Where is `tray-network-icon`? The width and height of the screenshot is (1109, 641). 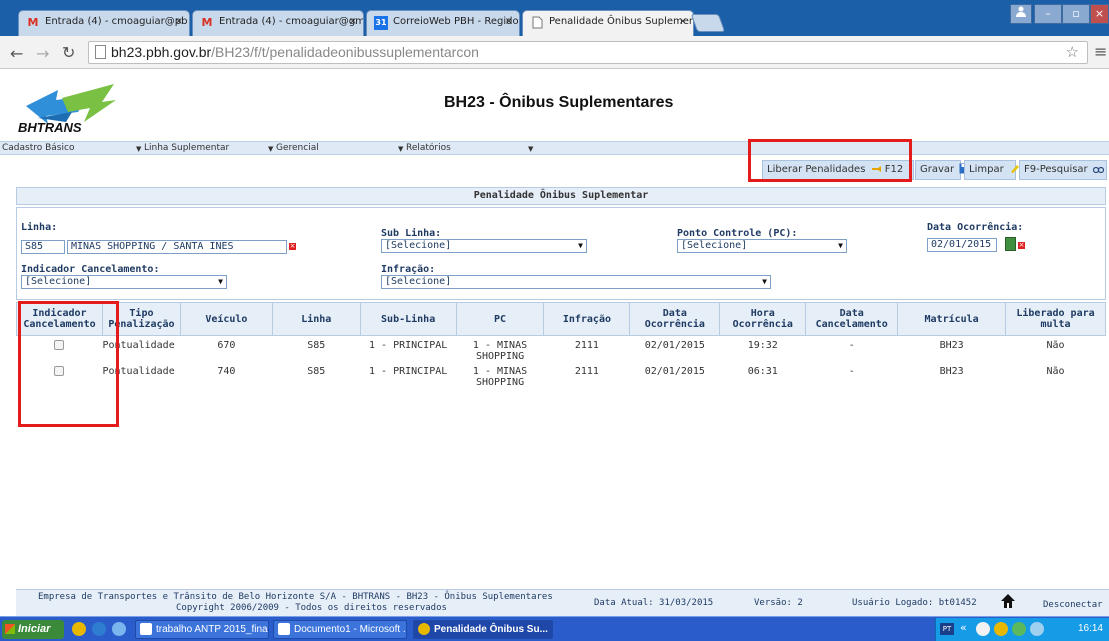 tray-network-icon is located at coordinates (1019, 629).